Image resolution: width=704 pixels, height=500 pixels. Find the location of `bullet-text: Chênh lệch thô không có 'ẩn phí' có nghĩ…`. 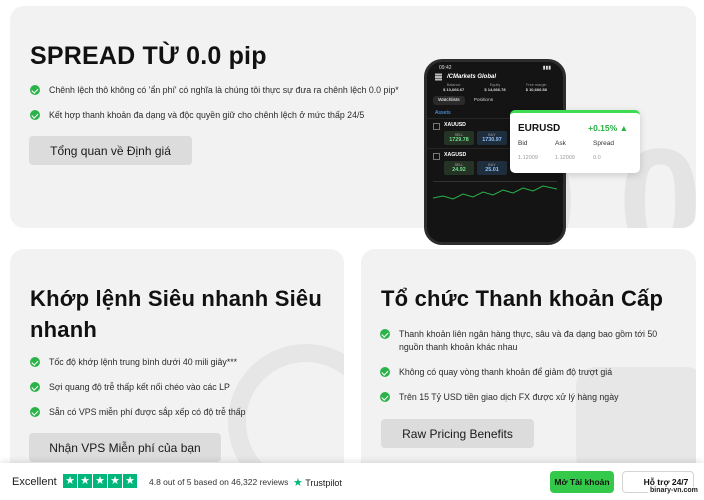

bullet-text: Chênh lệch thô không có 'ẩn phí' có nghĩ… is located at coordinates (224, 90).